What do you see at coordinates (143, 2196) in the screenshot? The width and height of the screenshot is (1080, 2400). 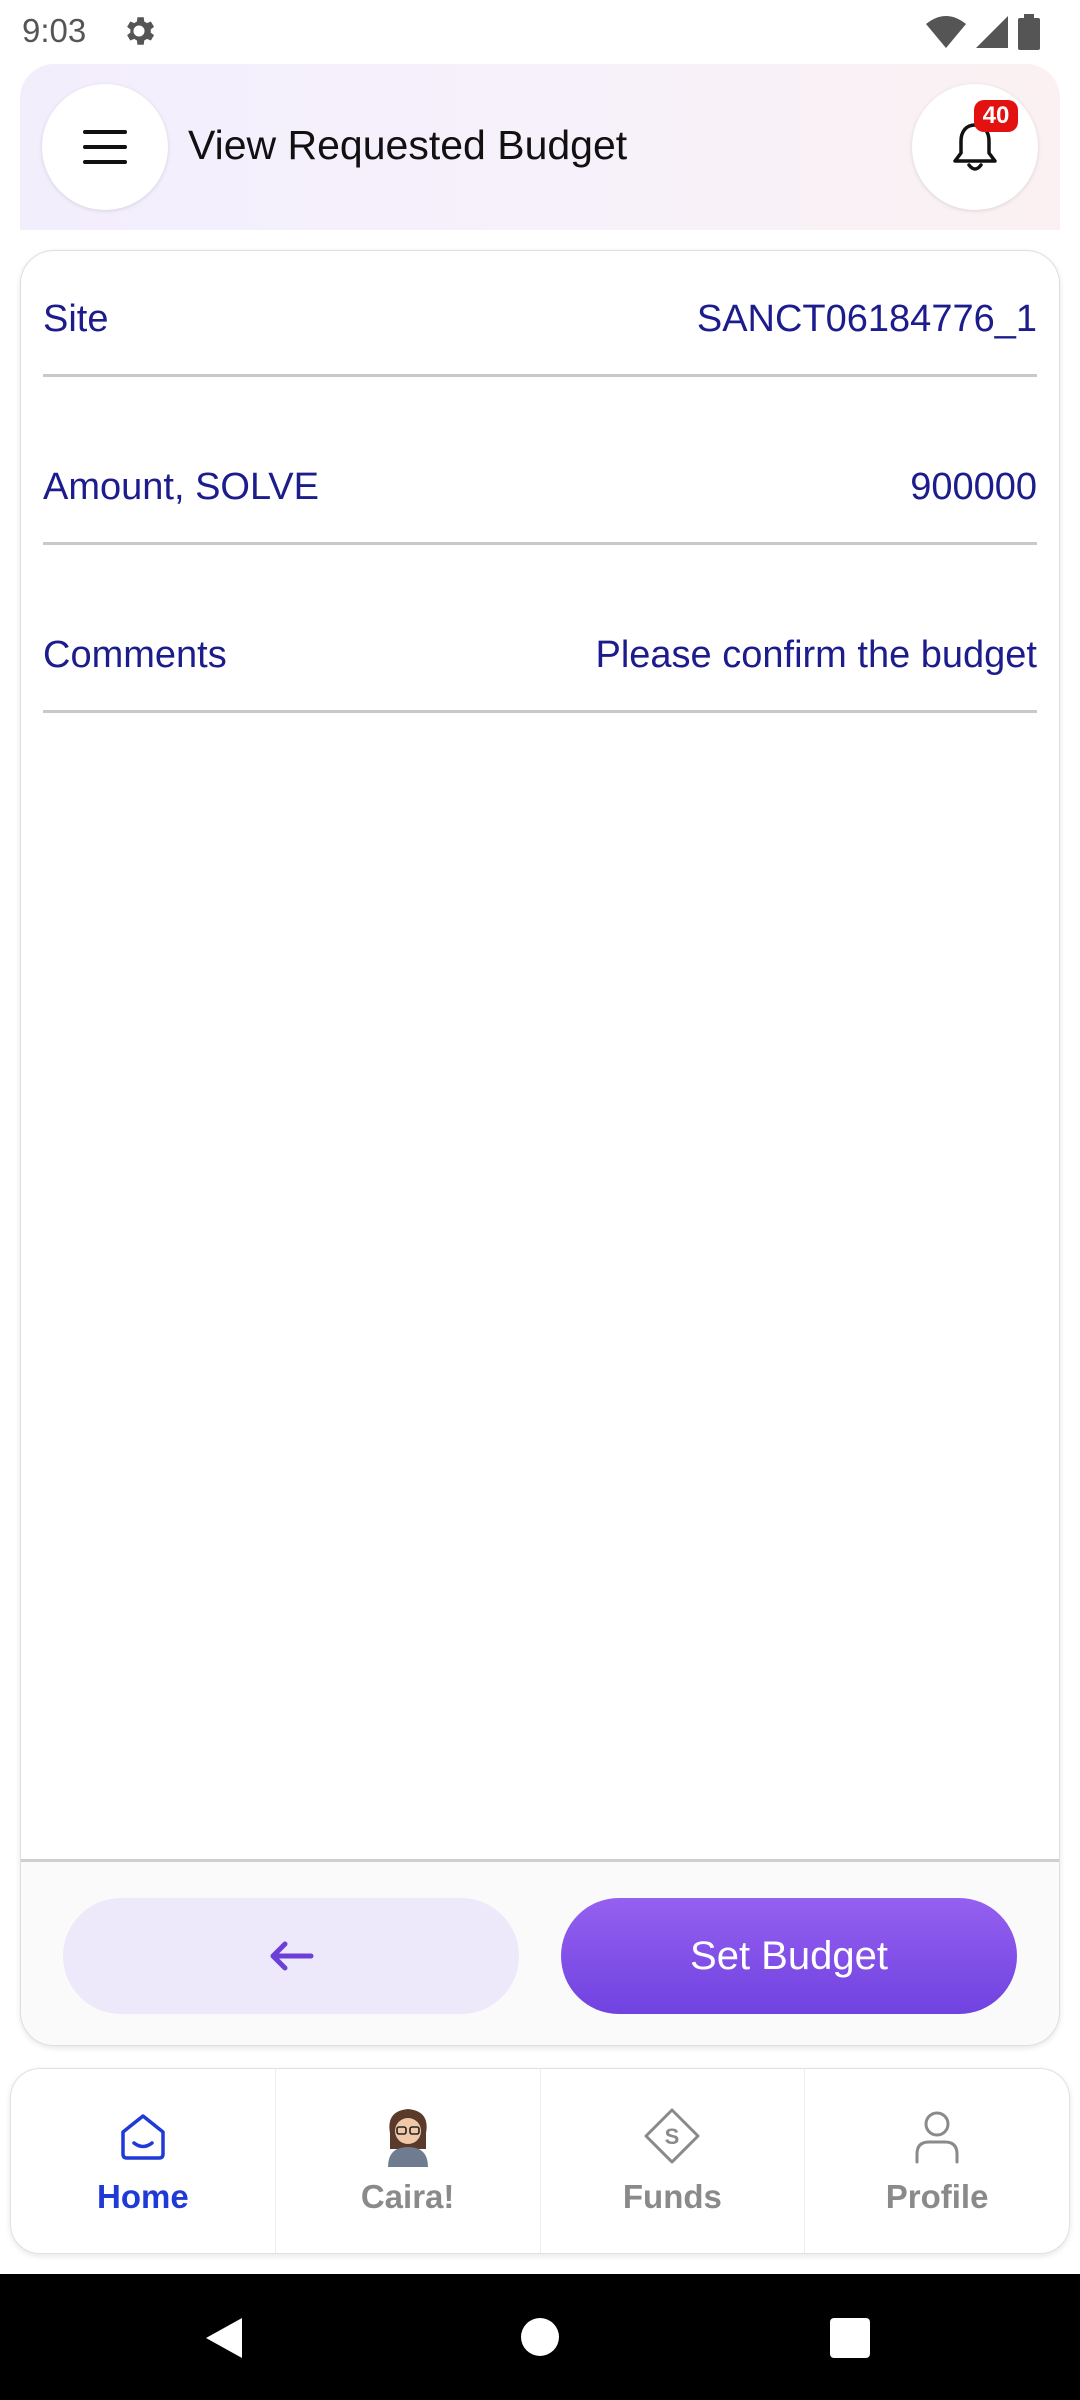 I see `nav-home-label: Home` at bounding box center [143, 2196].